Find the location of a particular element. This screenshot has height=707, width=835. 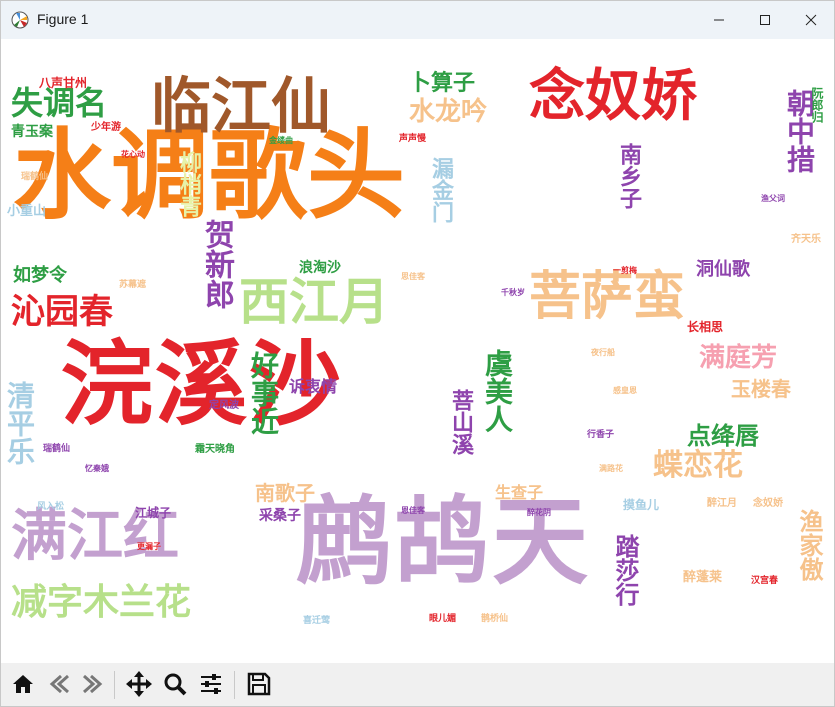

word-jinlvqu: 金缕曲 is located at coordinates (281, 140).